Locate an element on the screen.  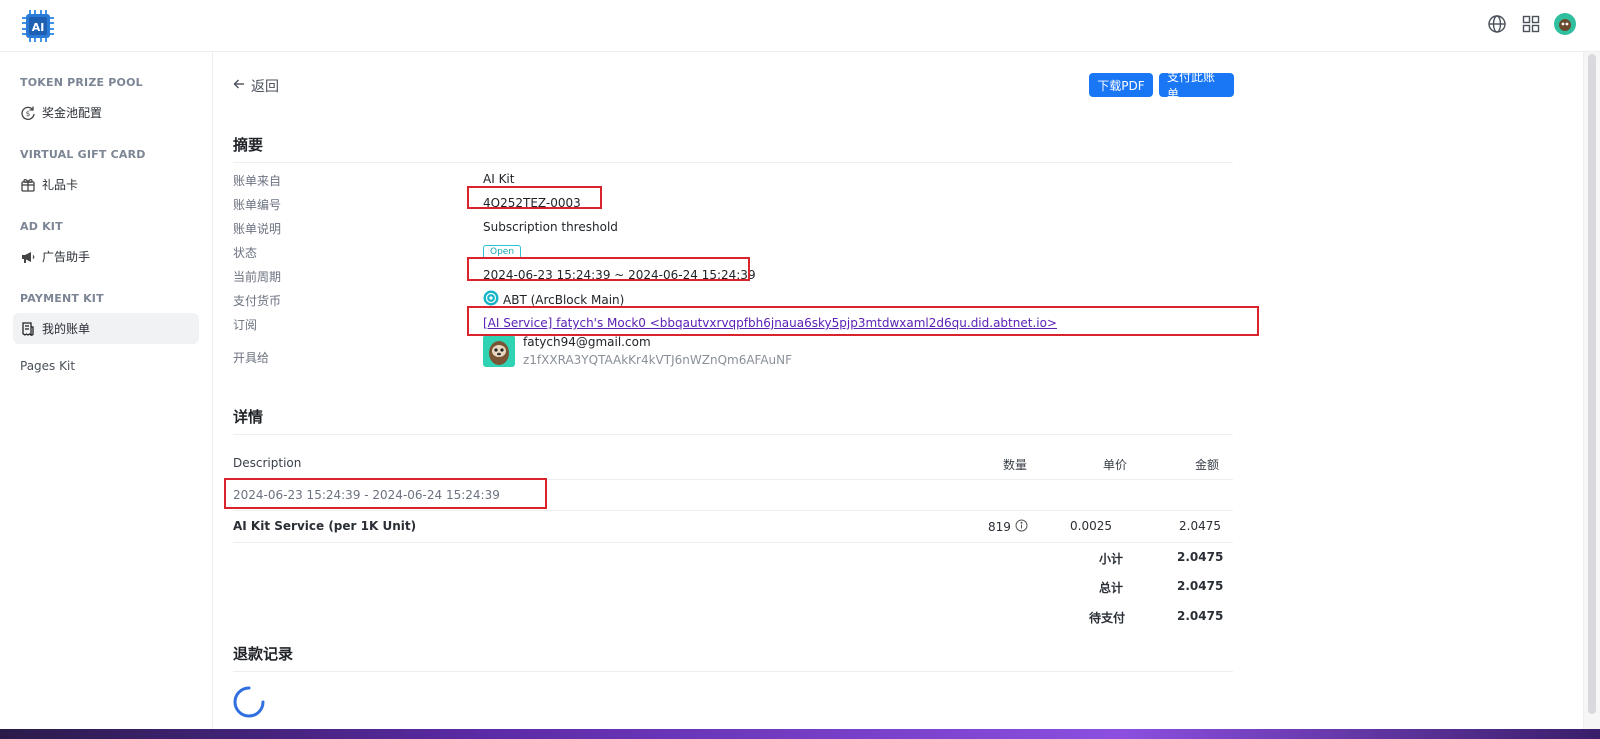
sidebar-item-label: 礼品卡 is located at coordinates (60, 185).